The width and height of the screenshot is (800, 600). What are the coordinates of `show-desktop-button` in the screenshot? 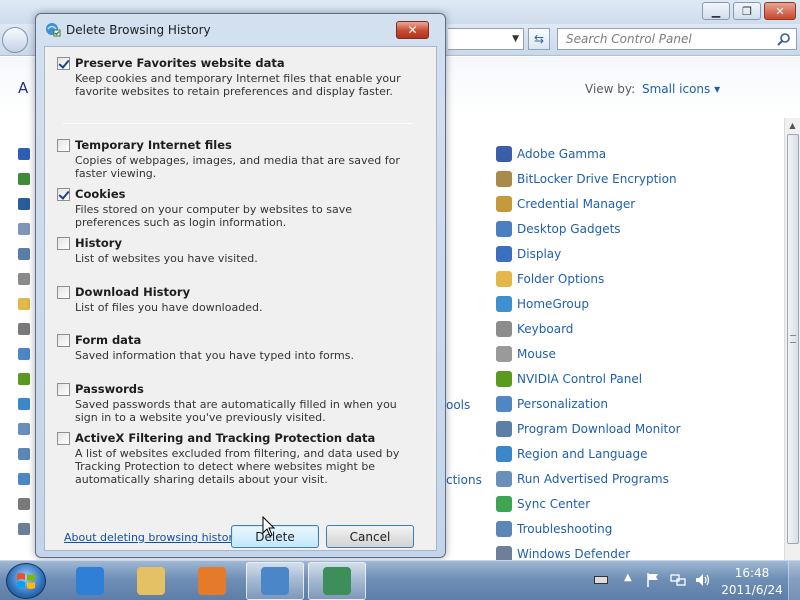 It's located at (794, 580).